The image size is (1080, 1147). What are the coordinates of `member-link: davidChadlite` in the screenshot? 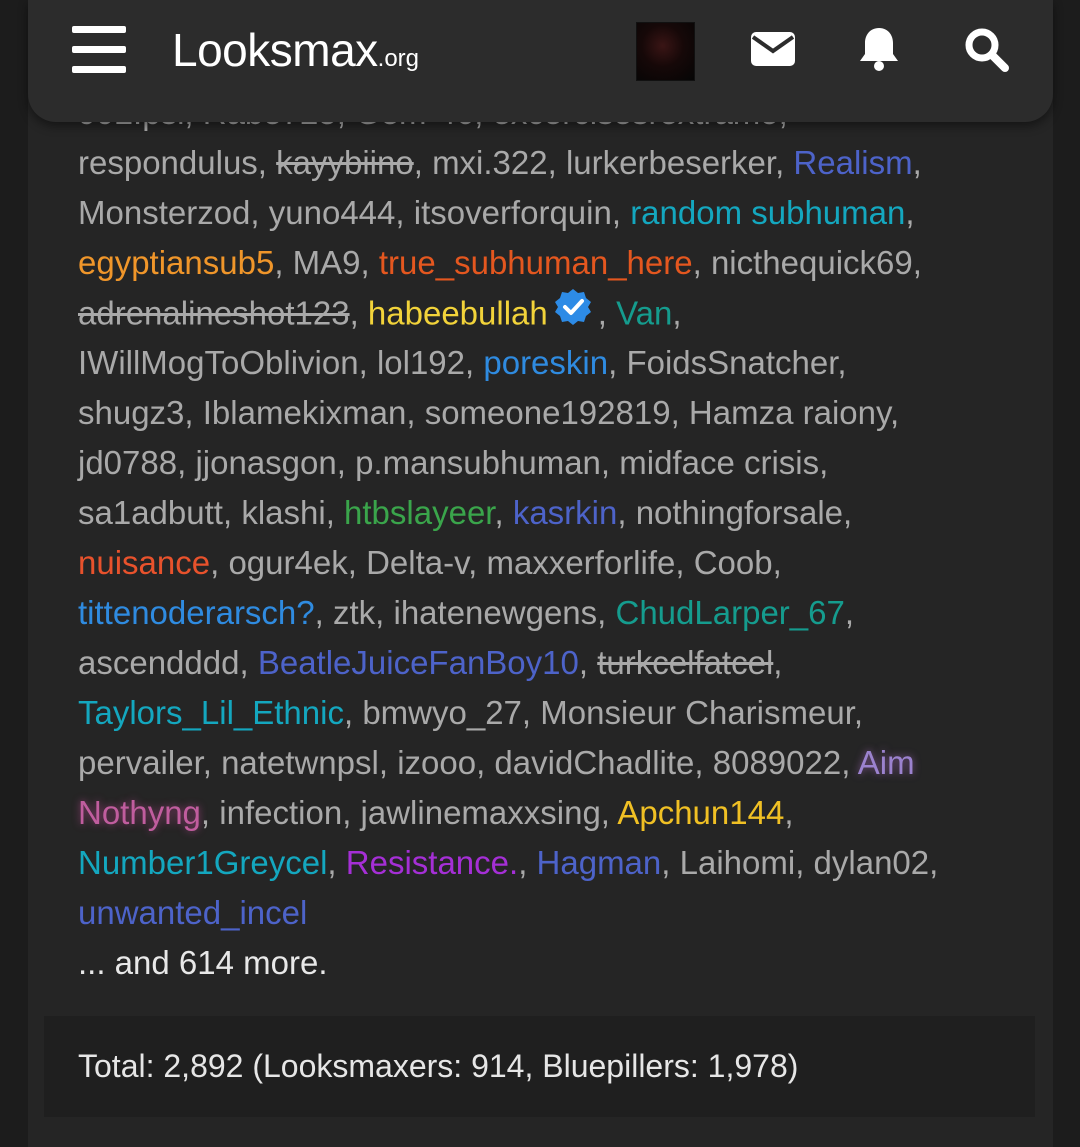 It's located at (594, 762).